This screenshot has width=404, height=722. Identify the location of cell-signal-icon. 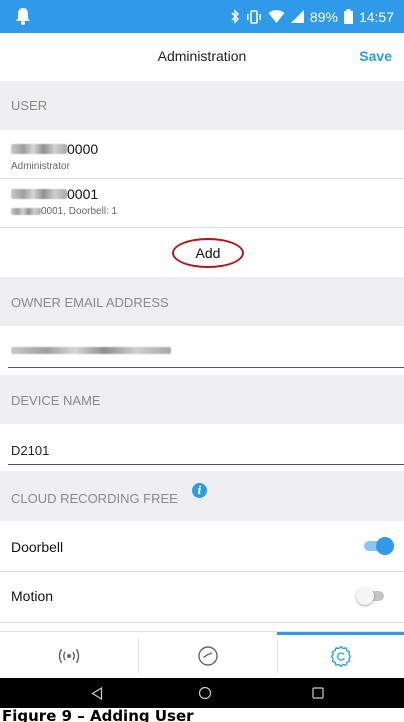
(297, 16).